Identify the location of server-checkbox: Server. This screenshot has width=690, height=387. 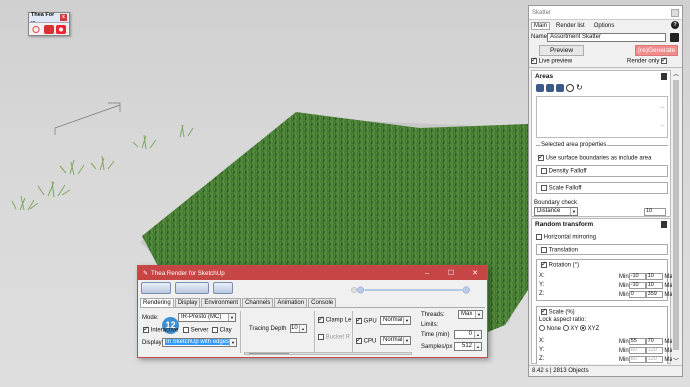
(195, 330).